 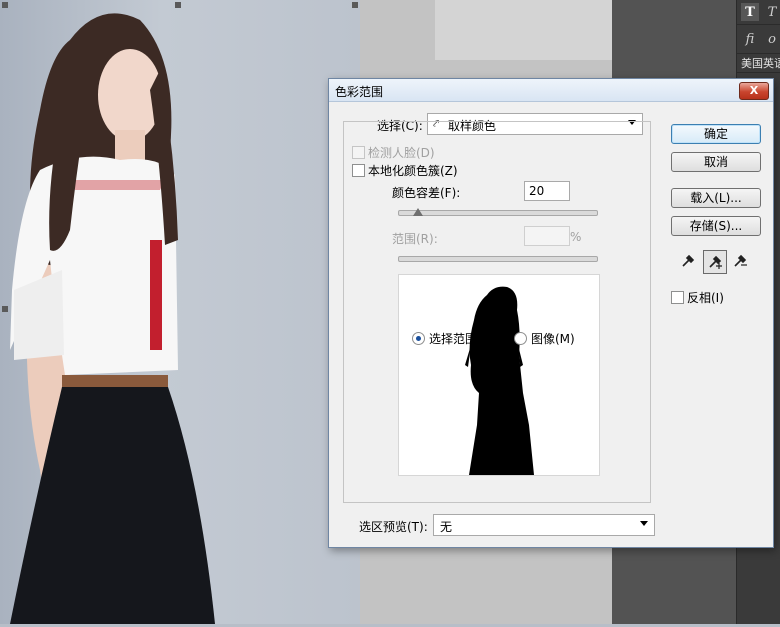 I want to click on silhouette-mask, so click(x=499, y=380).